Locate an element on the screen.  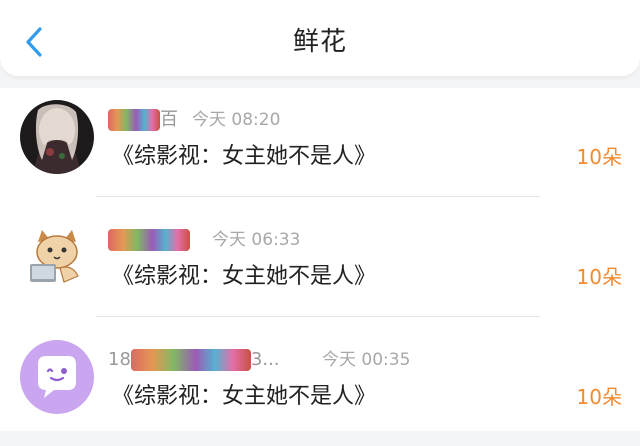
user-name: 百 is located at coordinates (143, 120).